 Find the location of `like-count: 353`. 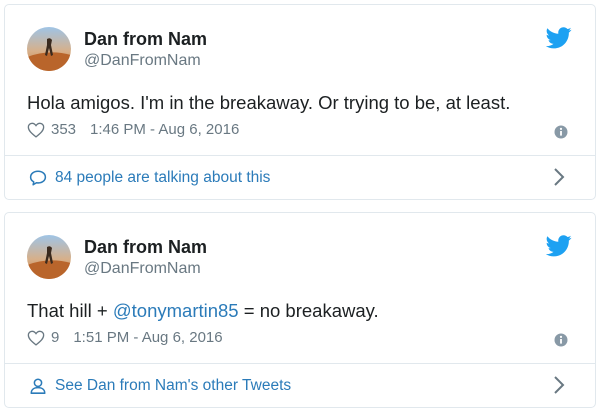

like-count: 353 is located at coordinates (63, 129).